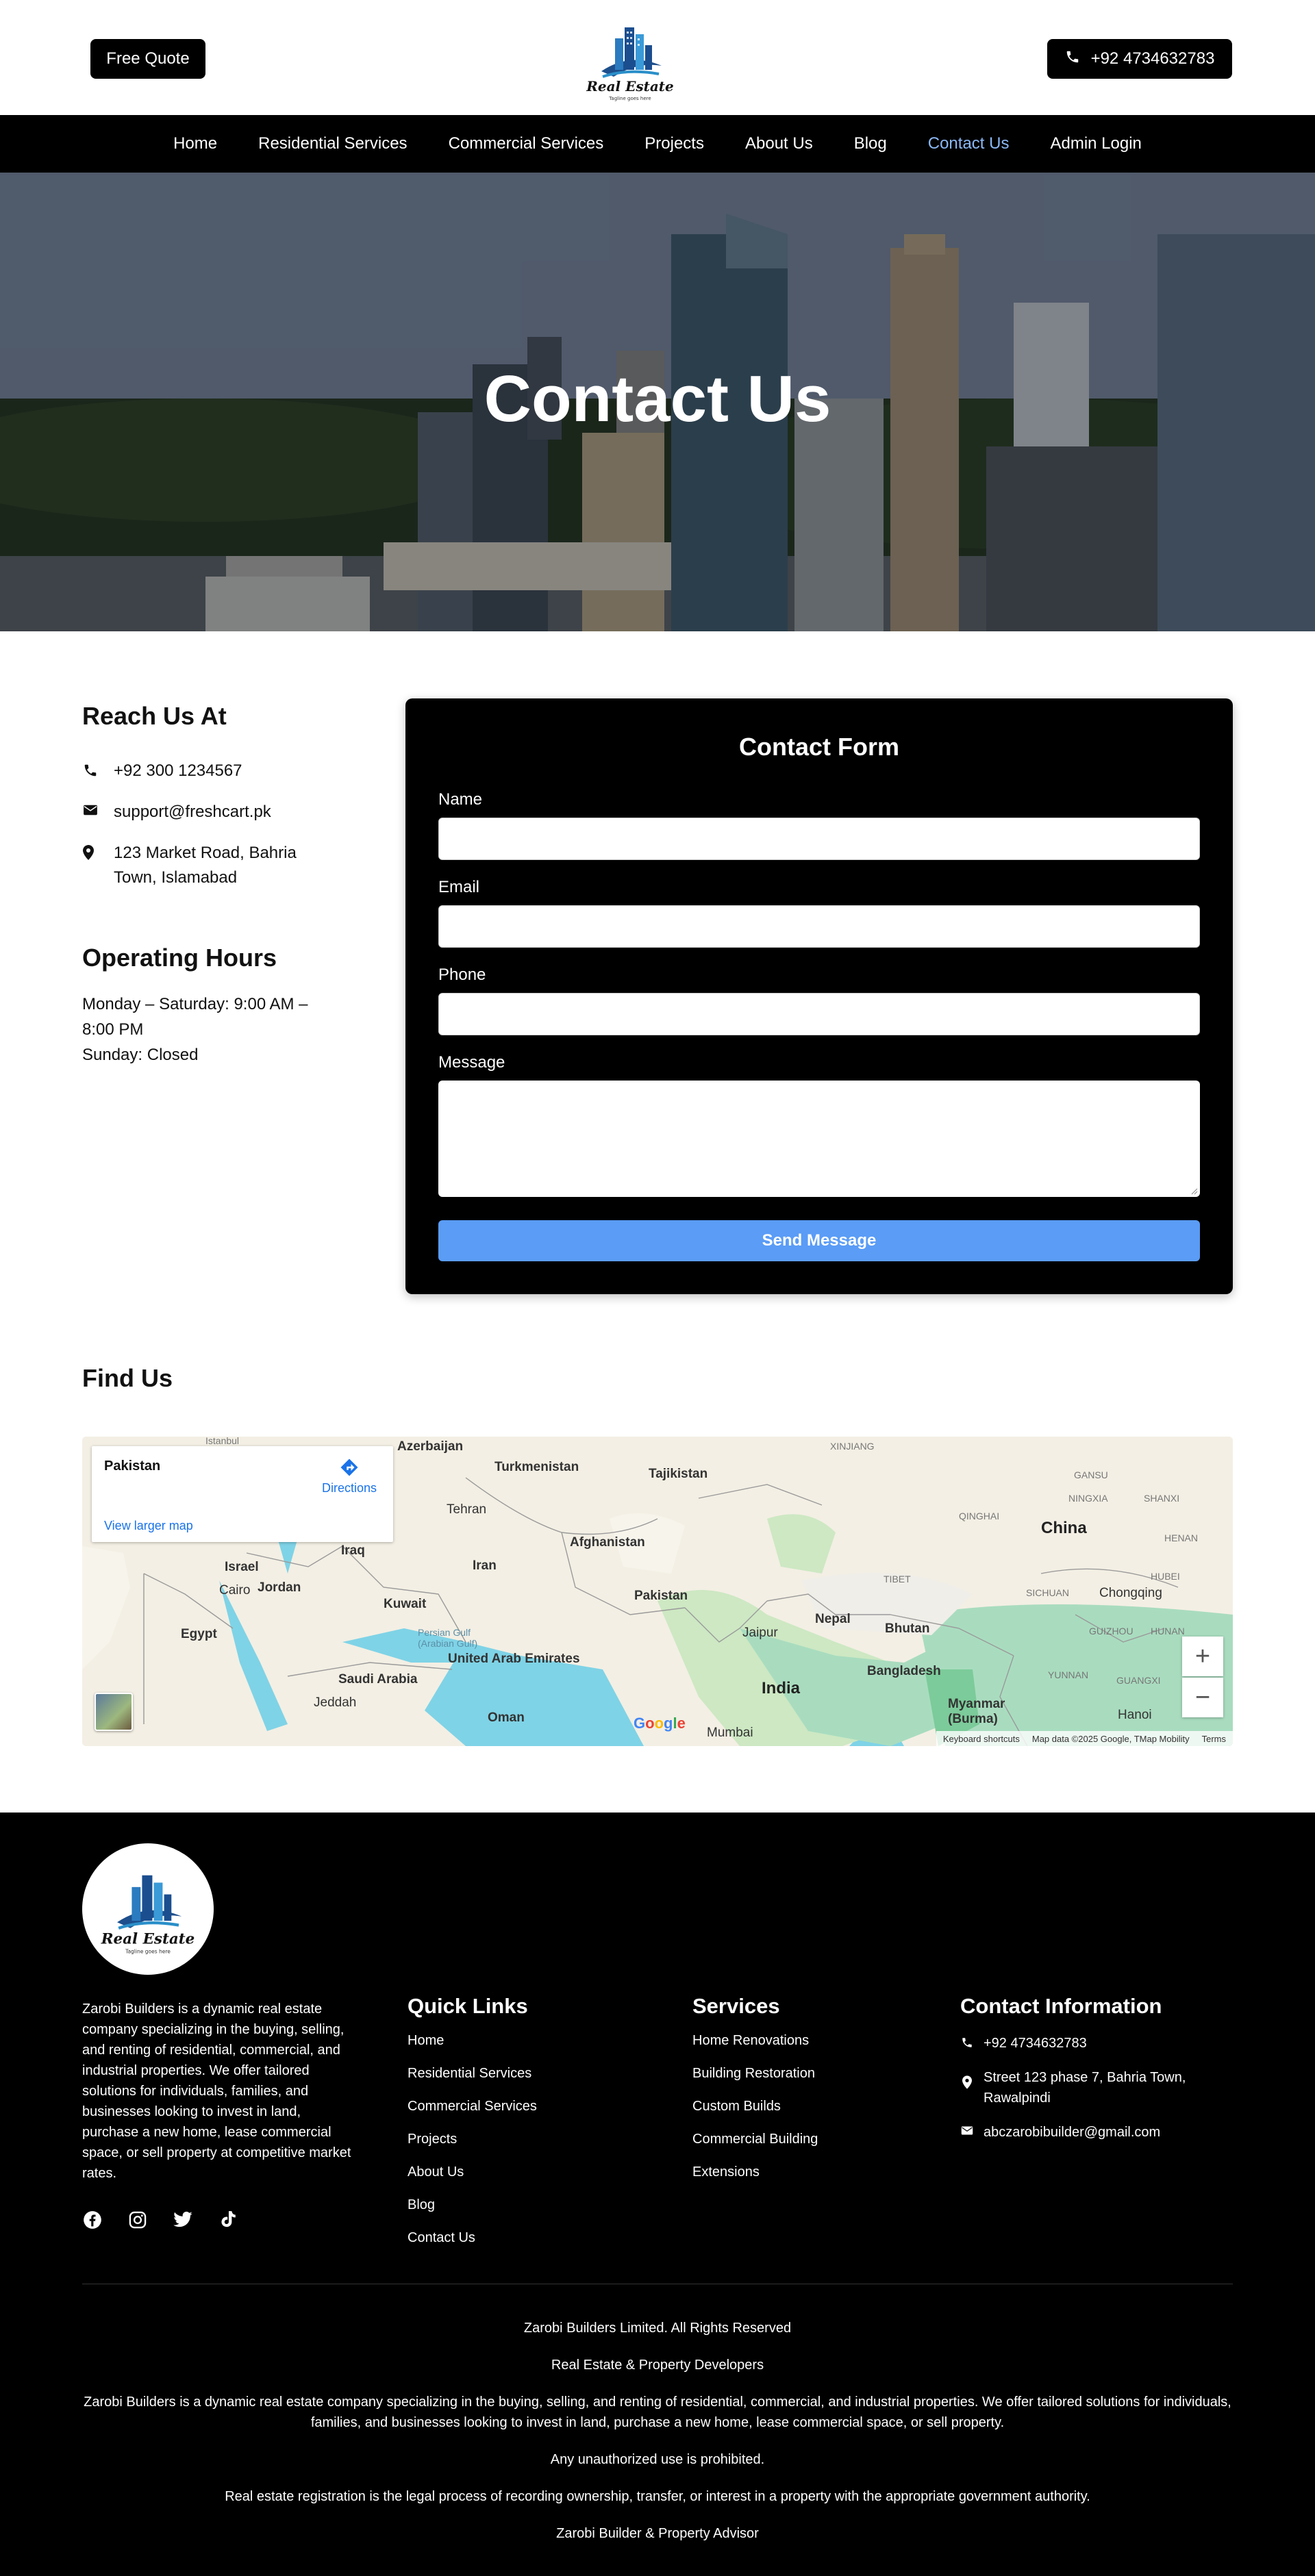 This screenshot has width=1315, height=2576. I want to click on facebook-icon, so click(93, 2220).